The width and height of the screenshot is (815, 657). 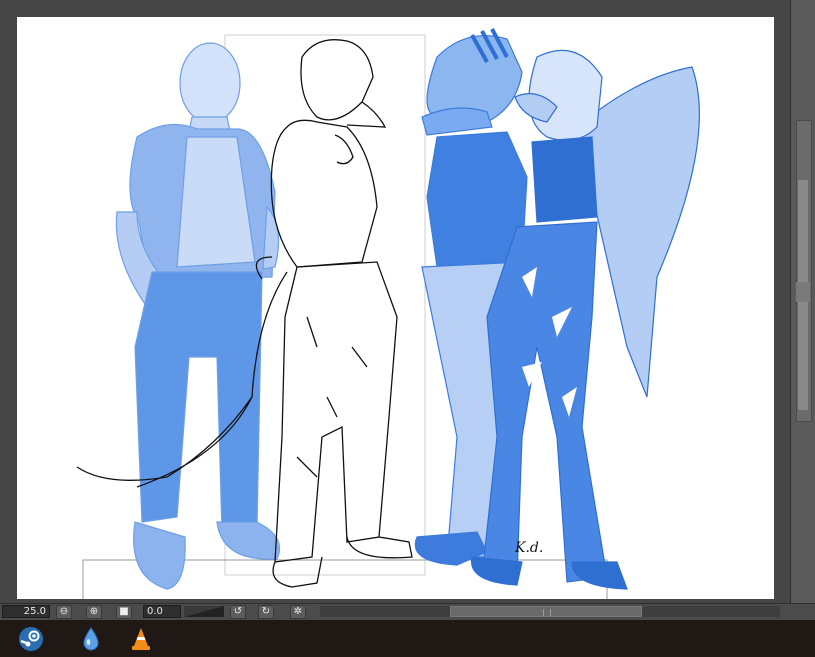 I want to click on taskbar-app-steam, so click(x=31, y=639).